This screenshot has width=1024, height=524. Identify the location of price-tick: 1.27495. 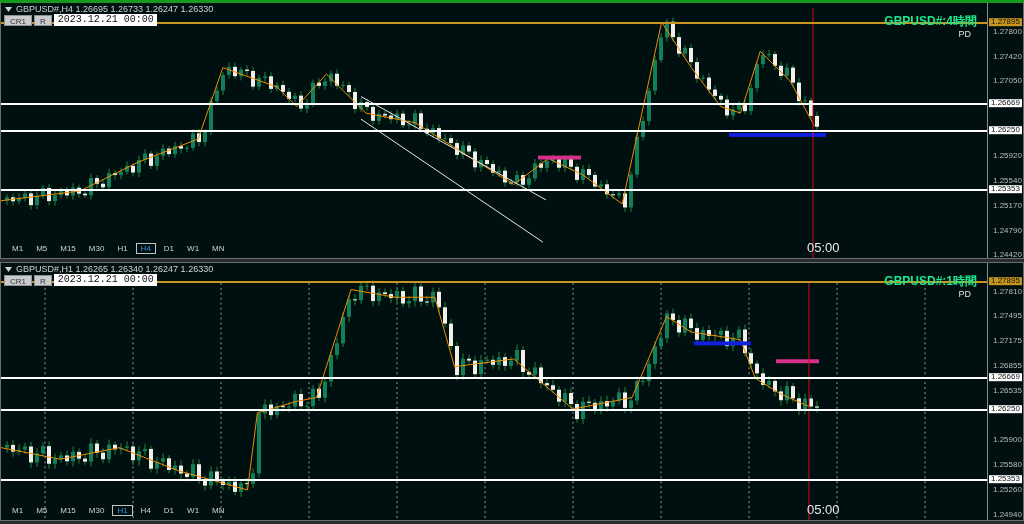
(1007, 316).